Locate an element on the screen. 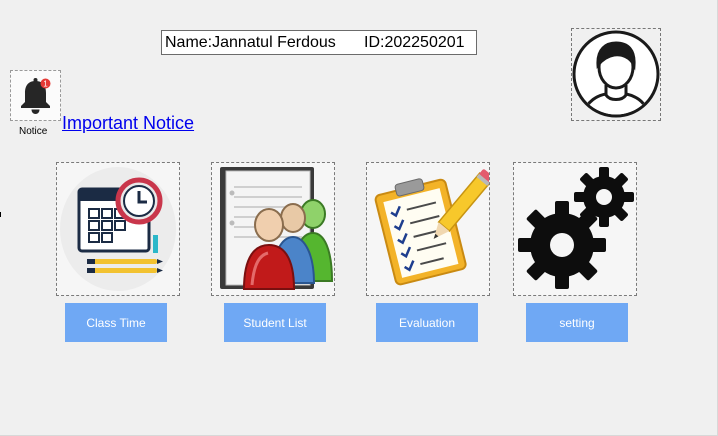  gears-icon is located at coordinates (576, 228).